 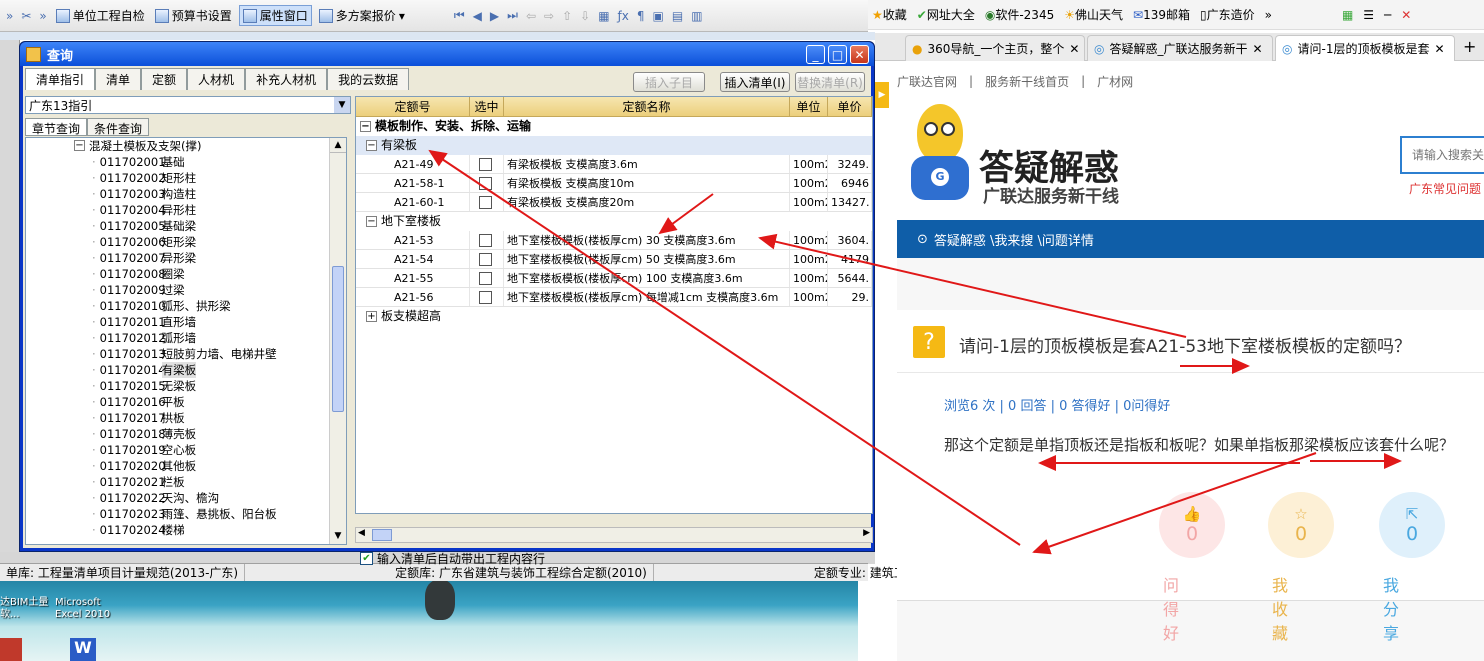 What do you see at coordinates (186, 242) in the screenshot?
I see `tree-item: · 011702006 矩形梁` at bounding box center [186, 242].